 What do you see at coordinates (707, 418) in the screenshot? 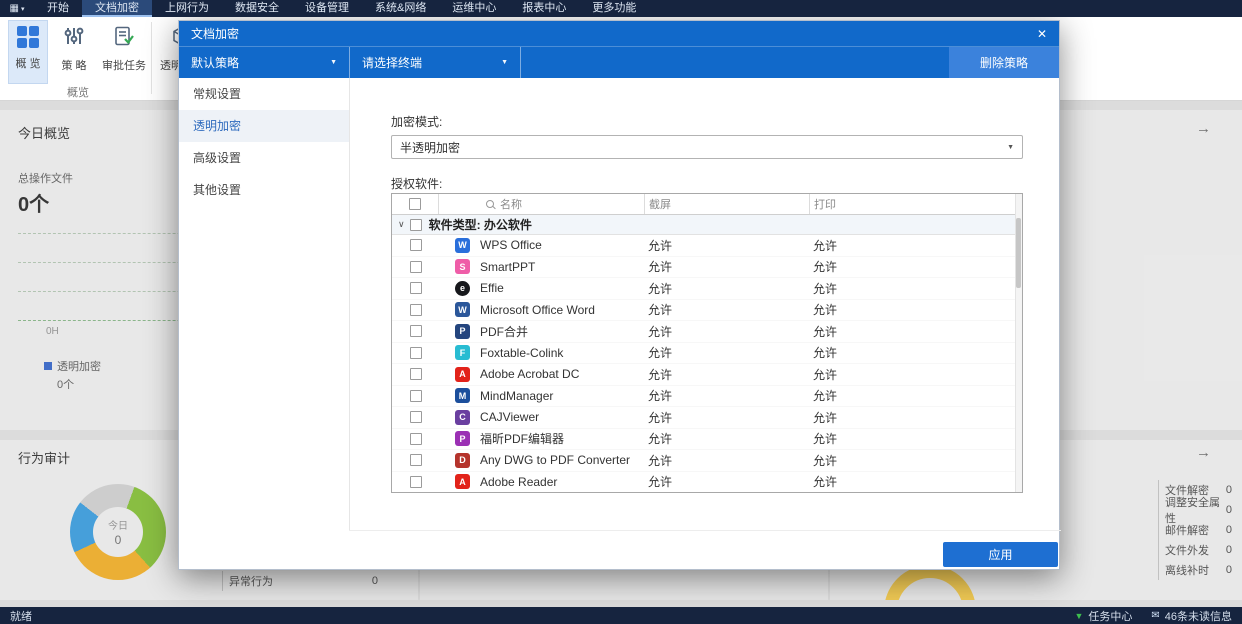
I see `table-row: C CAJViewer 允许 允许` at bounding box center [707, 418].